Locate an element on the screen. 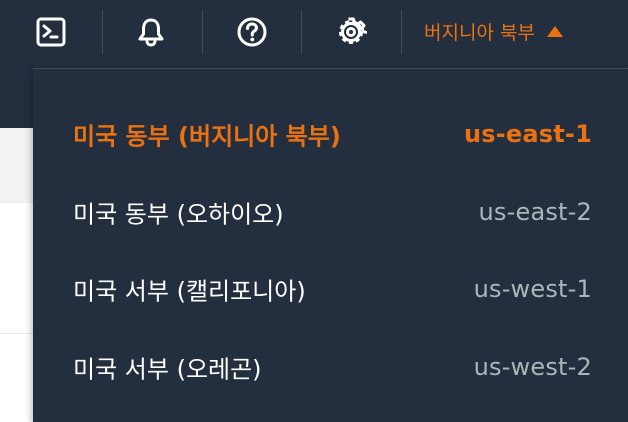  settings-button is located at coordinates (351, 32).